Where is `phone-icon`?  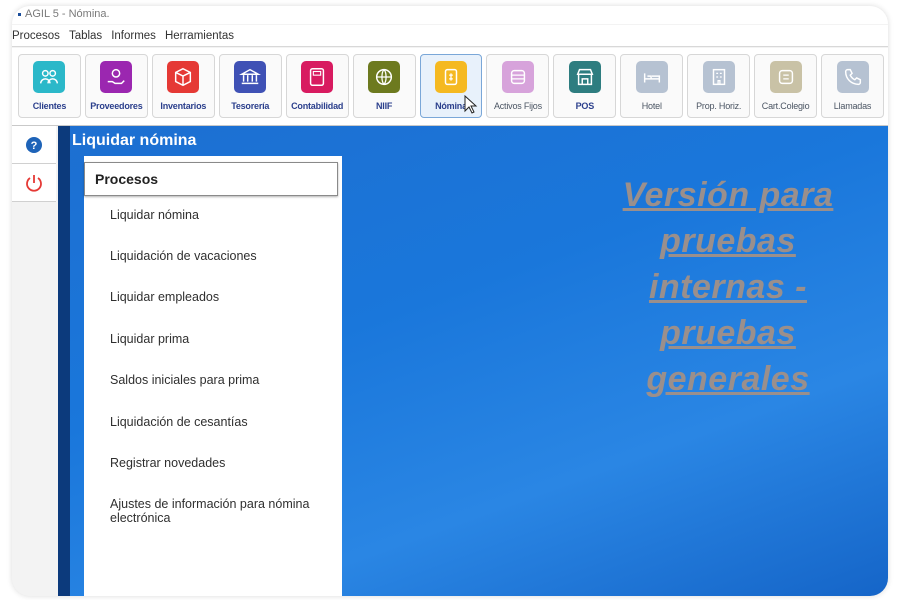 phone-icon is located at coordinates (852, 77).